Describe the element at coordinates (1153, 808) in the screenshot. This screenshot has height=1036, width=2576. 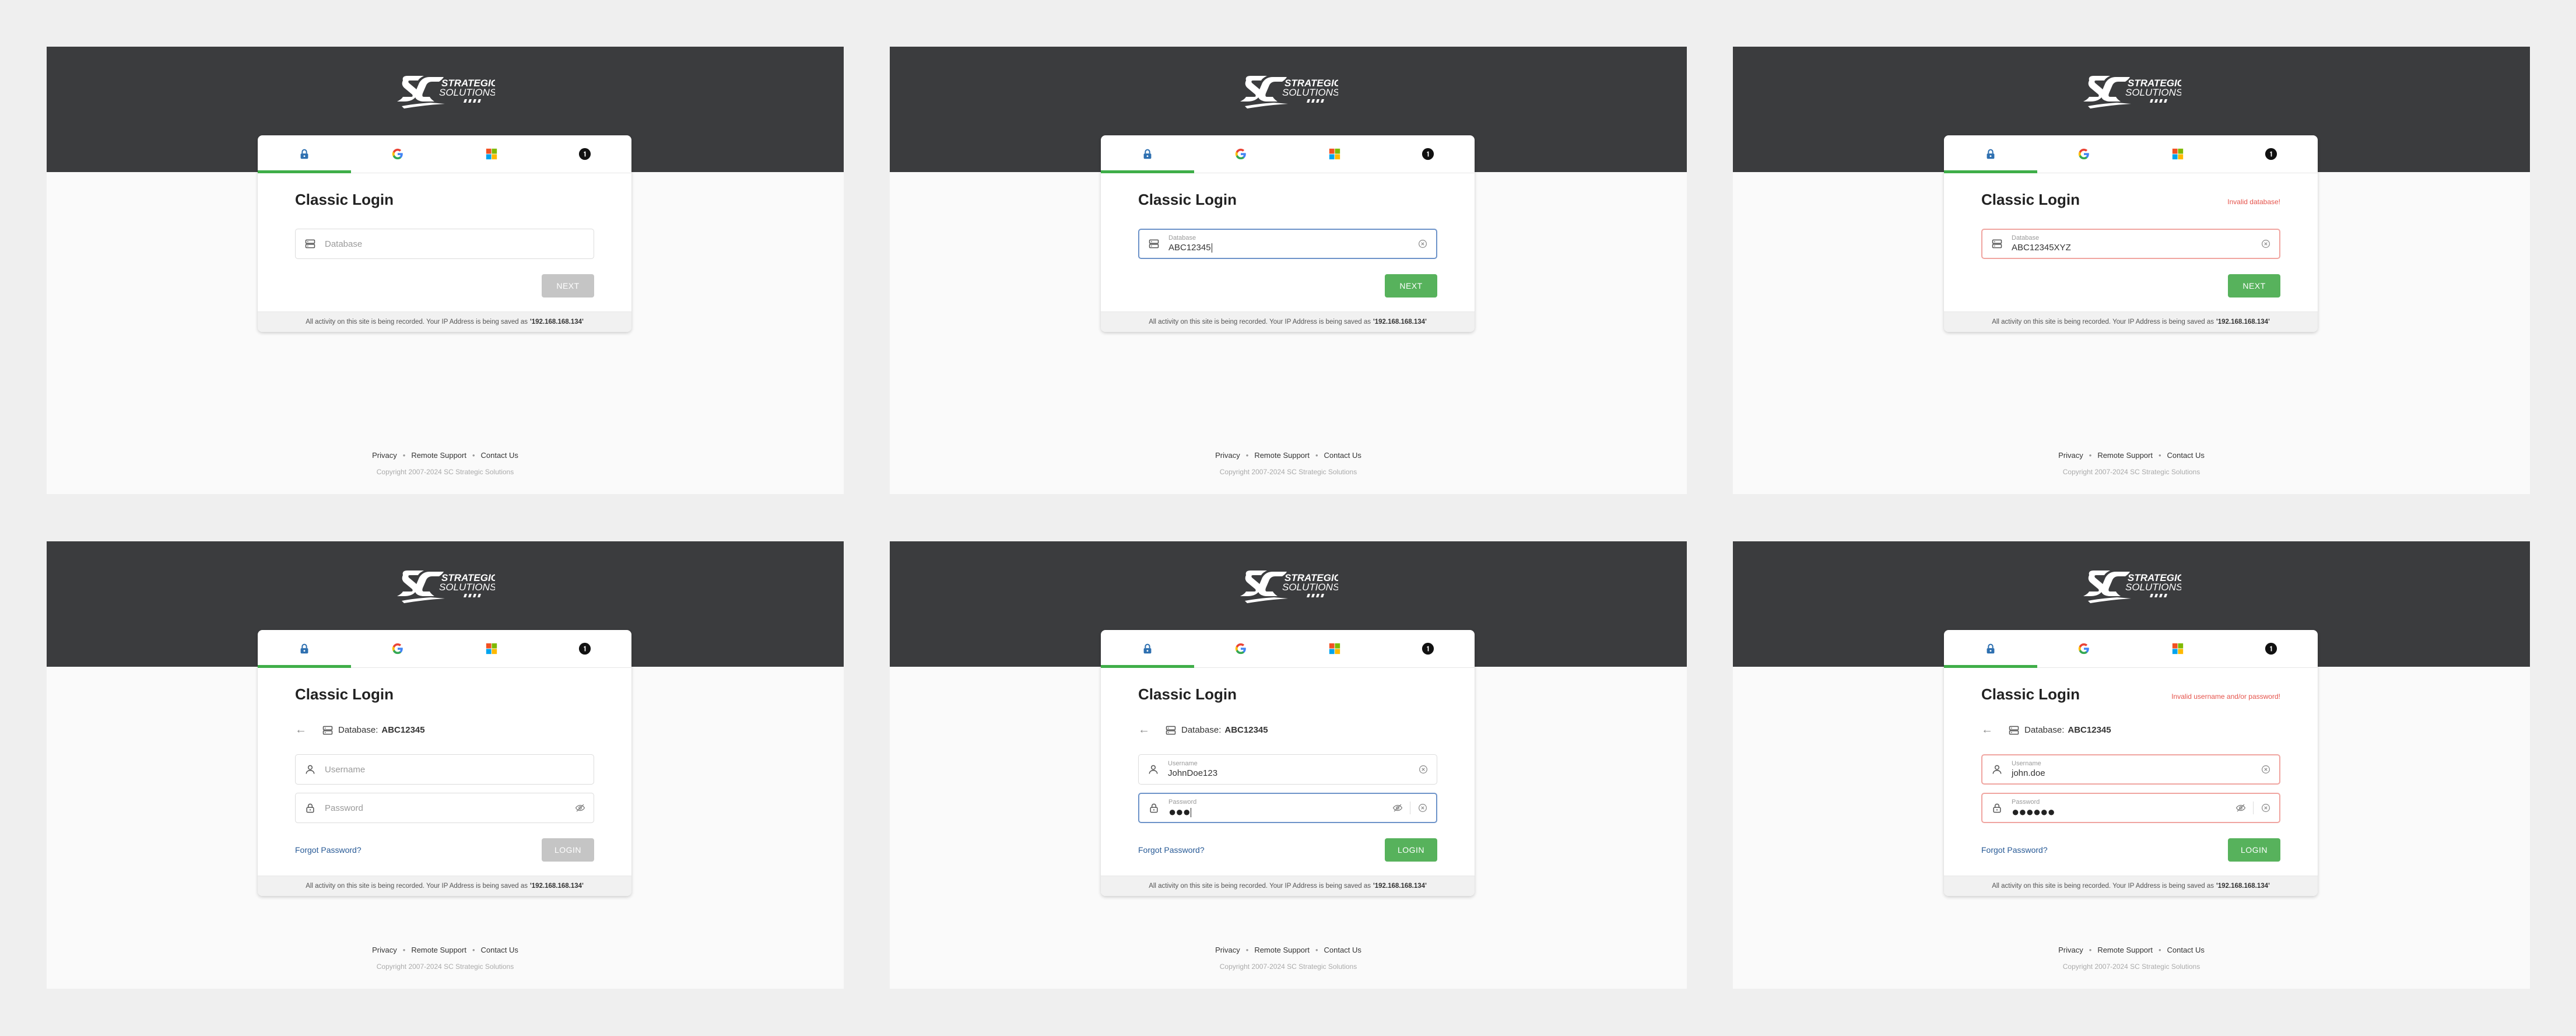
I see `lock-icon` at that location.